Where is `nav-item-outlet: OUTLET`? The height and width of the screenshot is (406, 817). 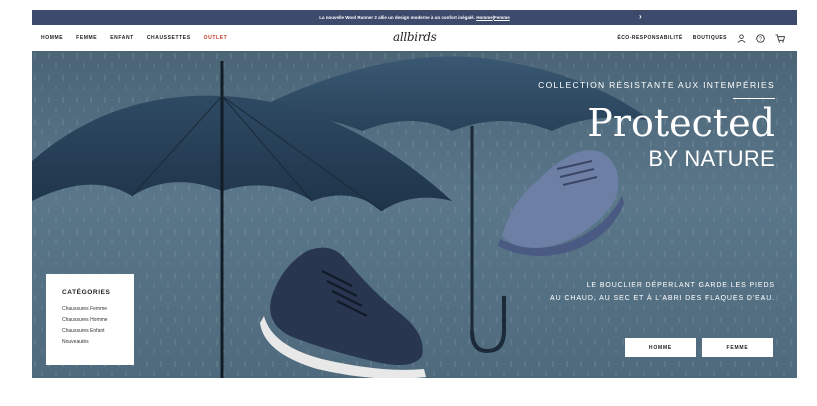
nav-item-outlet: OUTLET is located at coordinates (216, 38).